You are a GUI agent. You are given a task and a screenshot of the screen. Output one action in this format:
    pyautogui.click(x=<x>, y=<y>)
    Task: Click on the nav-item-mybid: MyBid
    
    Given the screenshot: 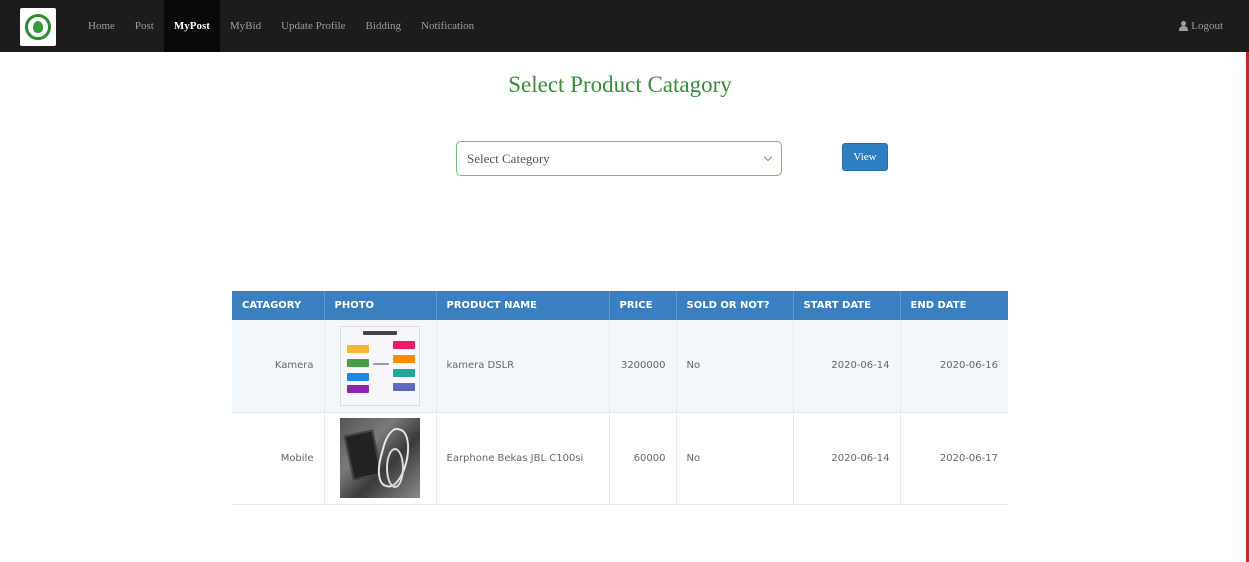 What is the action you would take?
    pyautogui.click(x=245, y=26)
    